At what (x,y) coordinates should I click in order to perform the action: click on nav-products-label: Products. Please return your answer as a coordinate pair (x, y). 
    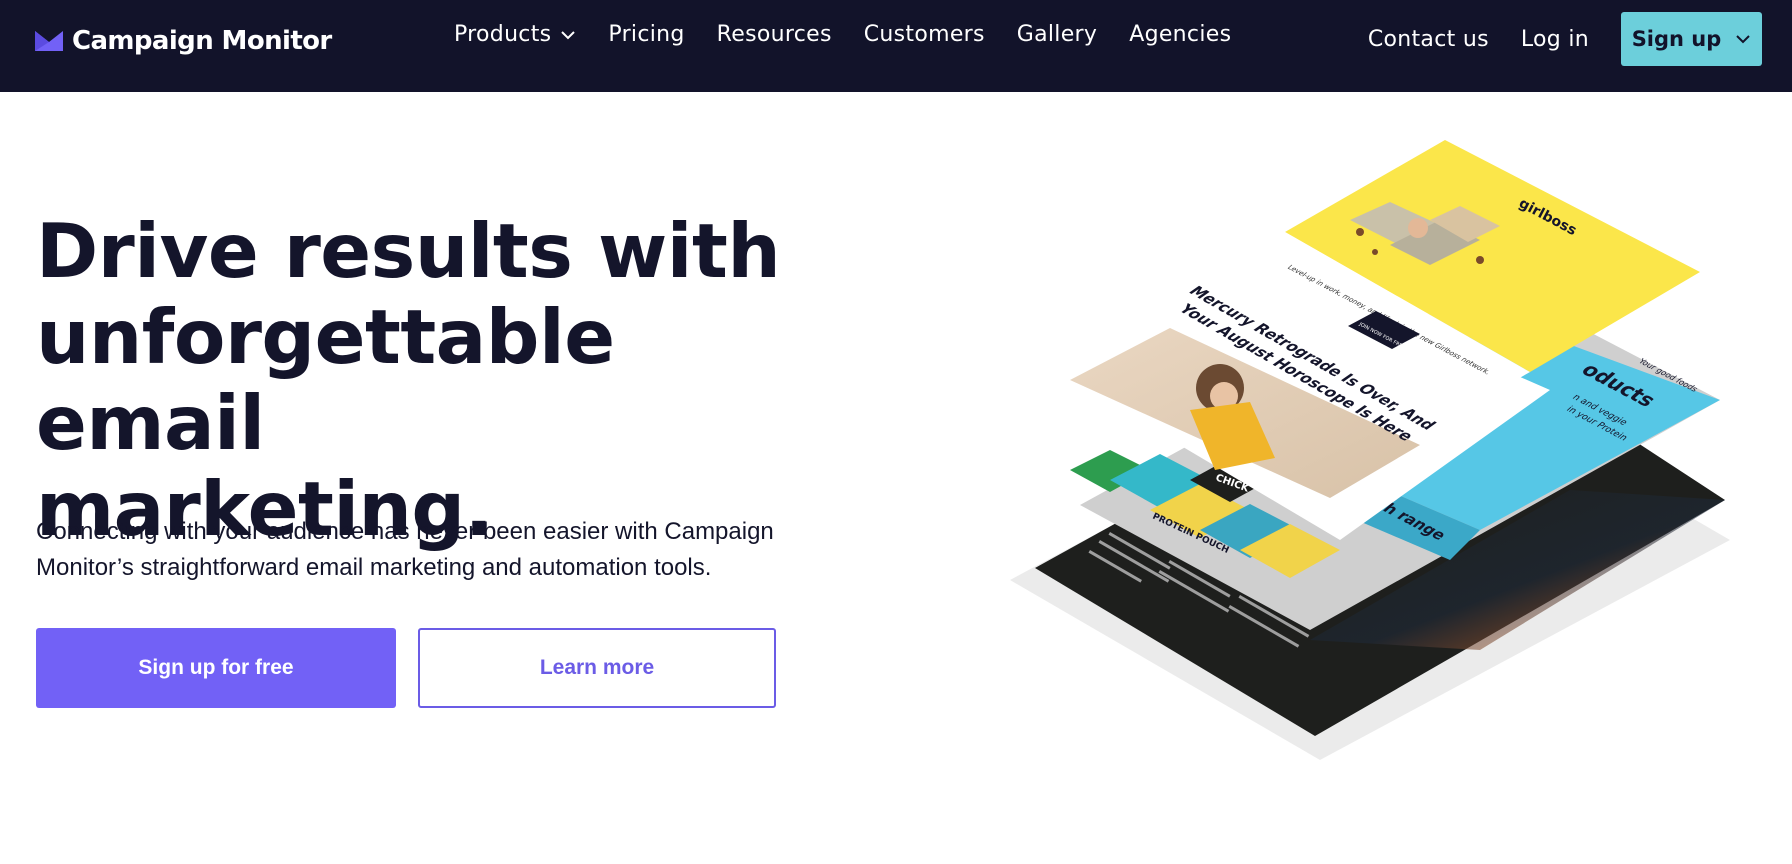
    Looking at the image, I should click on (503, 34).